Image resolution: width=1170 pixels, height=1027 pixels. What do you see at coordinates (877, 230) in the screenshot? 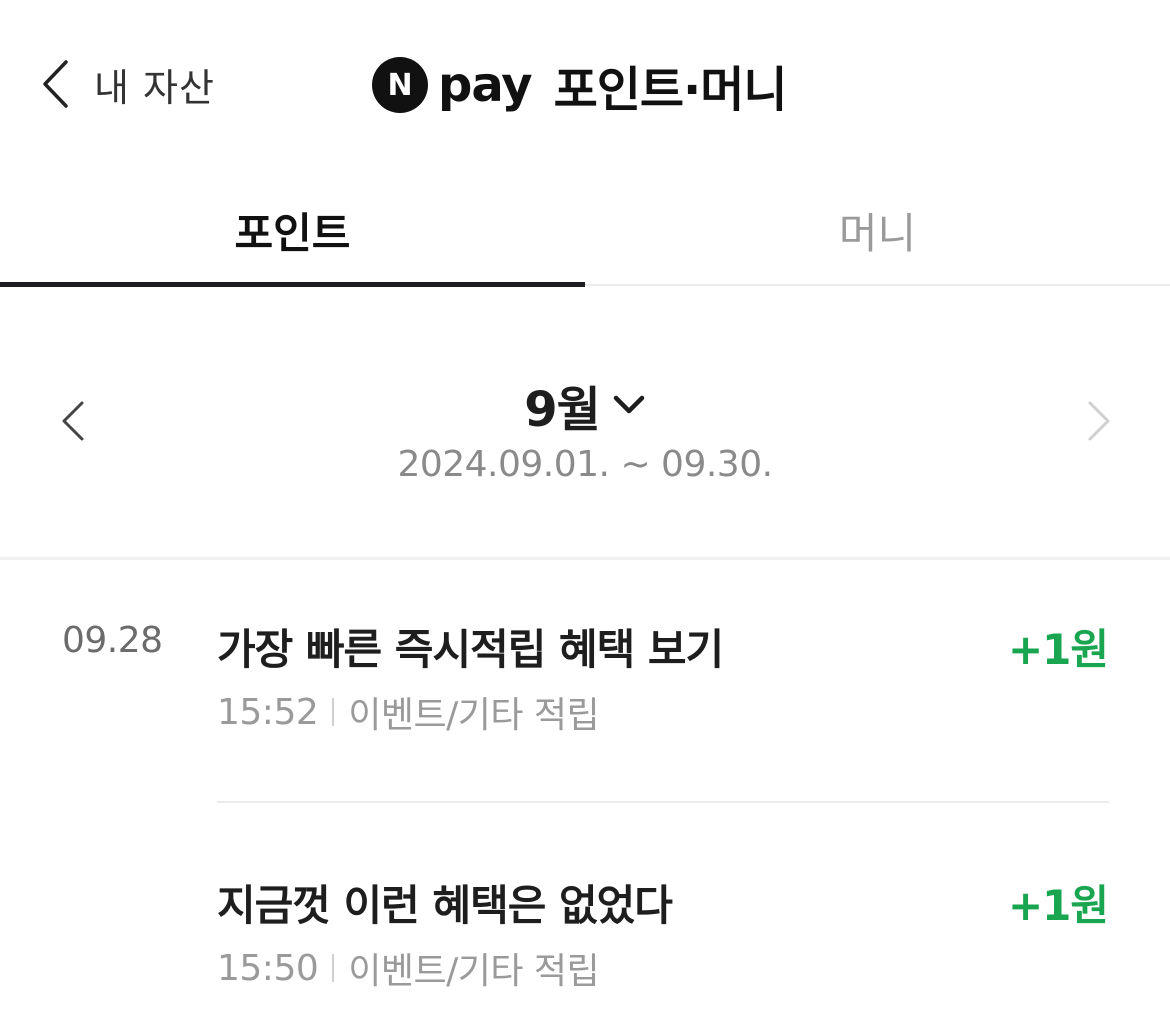
I see `tab-money: 머니` at bounding box center [877, 230].